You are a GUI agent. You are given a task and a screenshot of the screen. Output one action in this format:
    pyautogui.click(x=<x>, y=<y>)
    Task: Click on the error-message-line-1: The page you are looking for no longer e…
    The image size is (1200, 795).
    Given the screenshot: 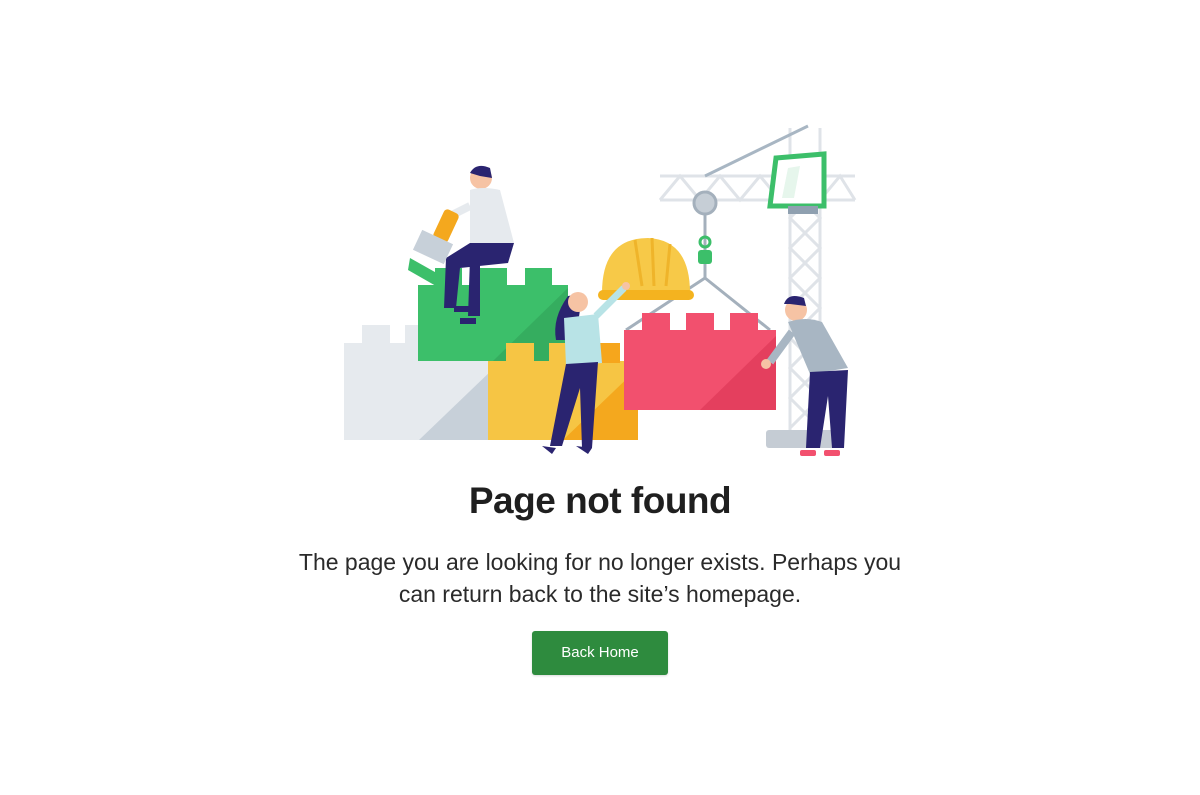 What is the action you would take?
    pyautogui.click(x=600, y=562)
    